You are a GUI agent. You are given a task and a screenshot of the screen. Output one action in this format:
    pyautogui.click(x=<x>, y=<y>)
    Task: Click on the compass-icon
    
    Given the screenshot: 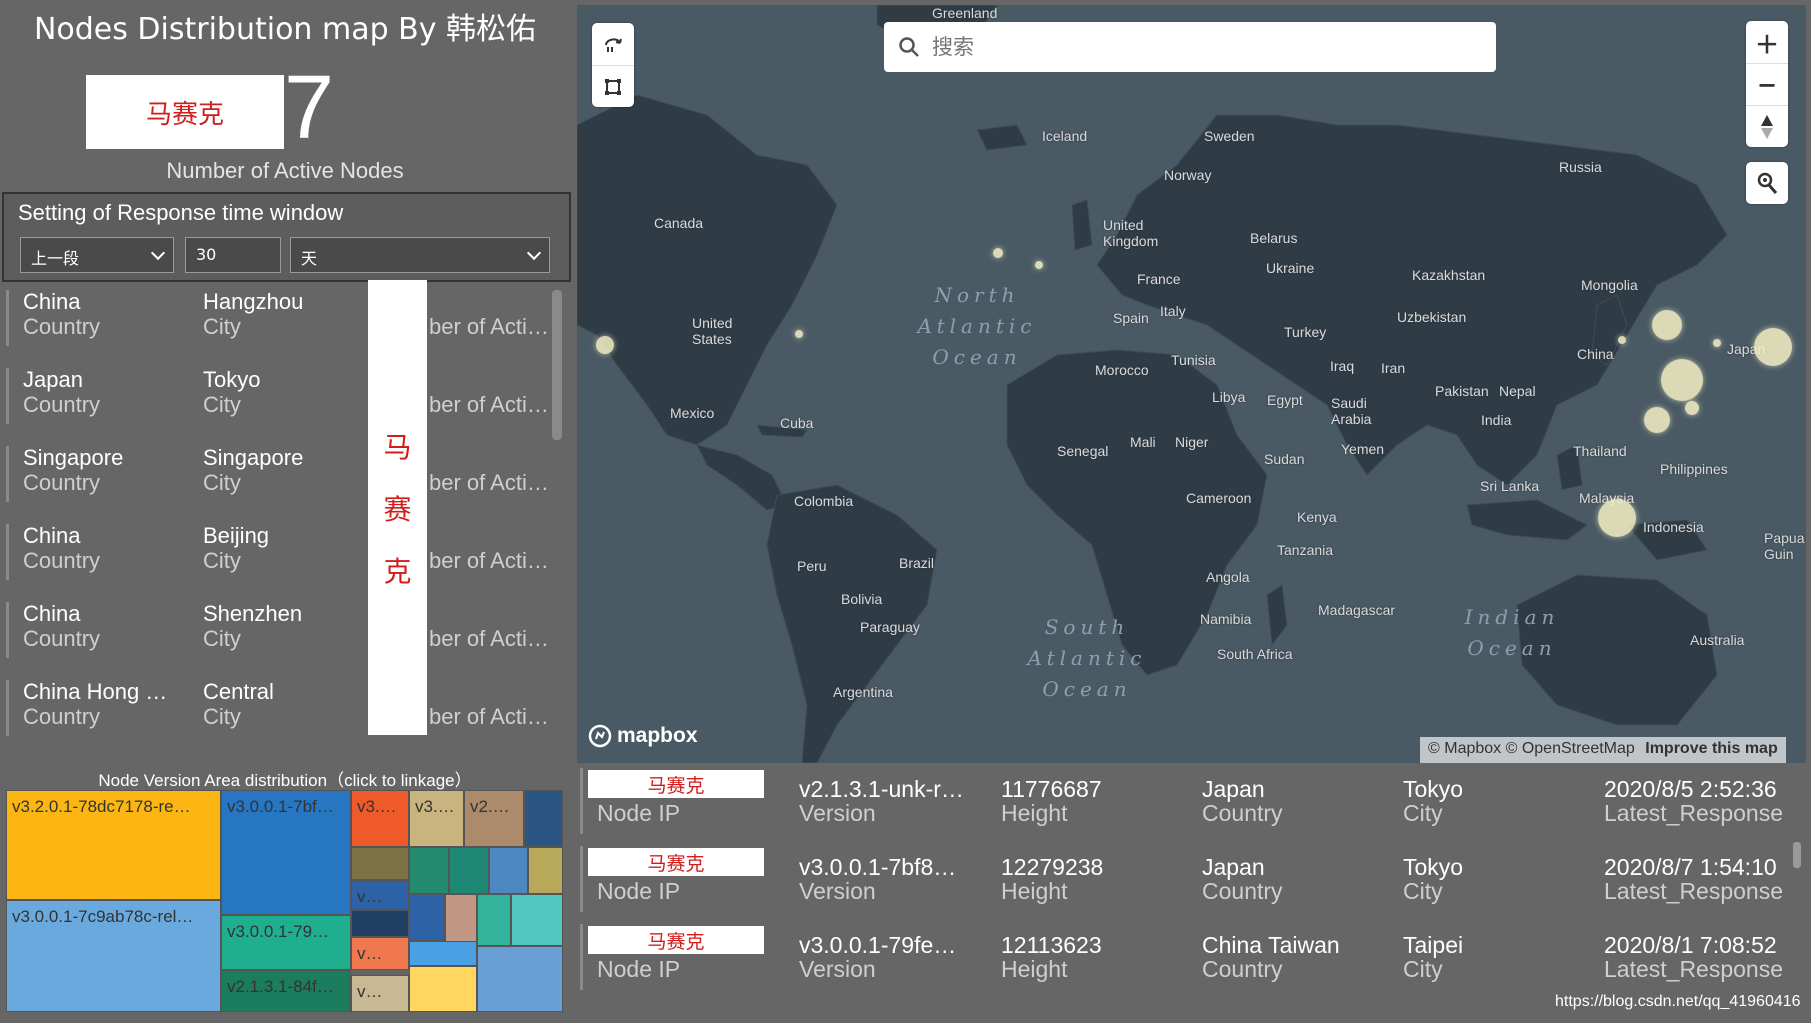 What is the action you would take?
    pyautogui.click(x=1767, y=126)
    